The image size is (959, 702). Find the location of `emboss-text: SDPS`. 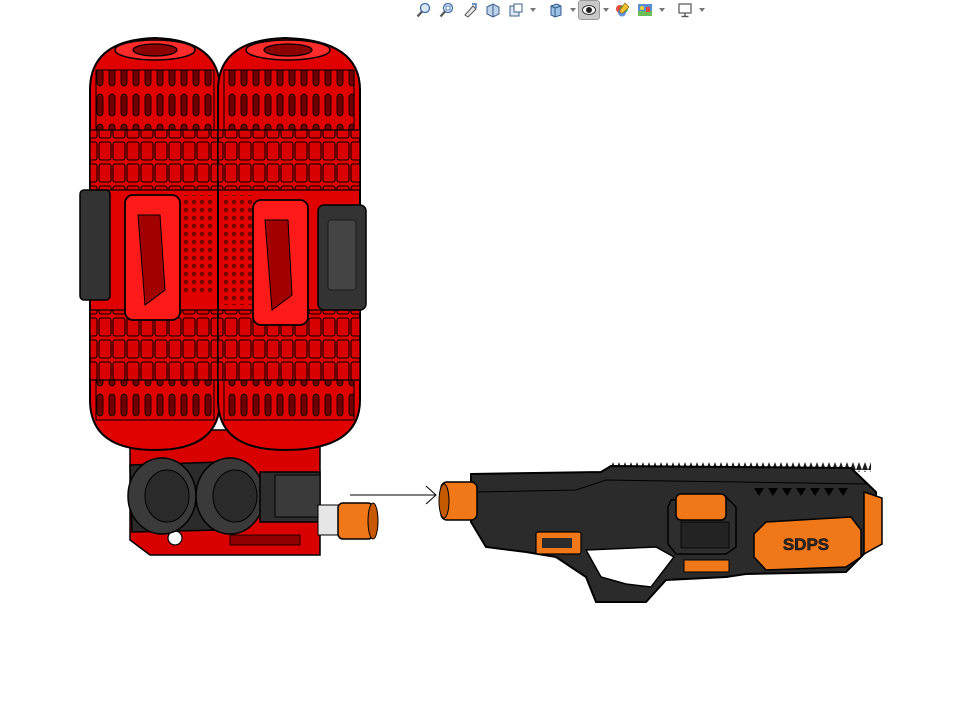

emboss-text: SDPS is located at coordinates (806, 544).